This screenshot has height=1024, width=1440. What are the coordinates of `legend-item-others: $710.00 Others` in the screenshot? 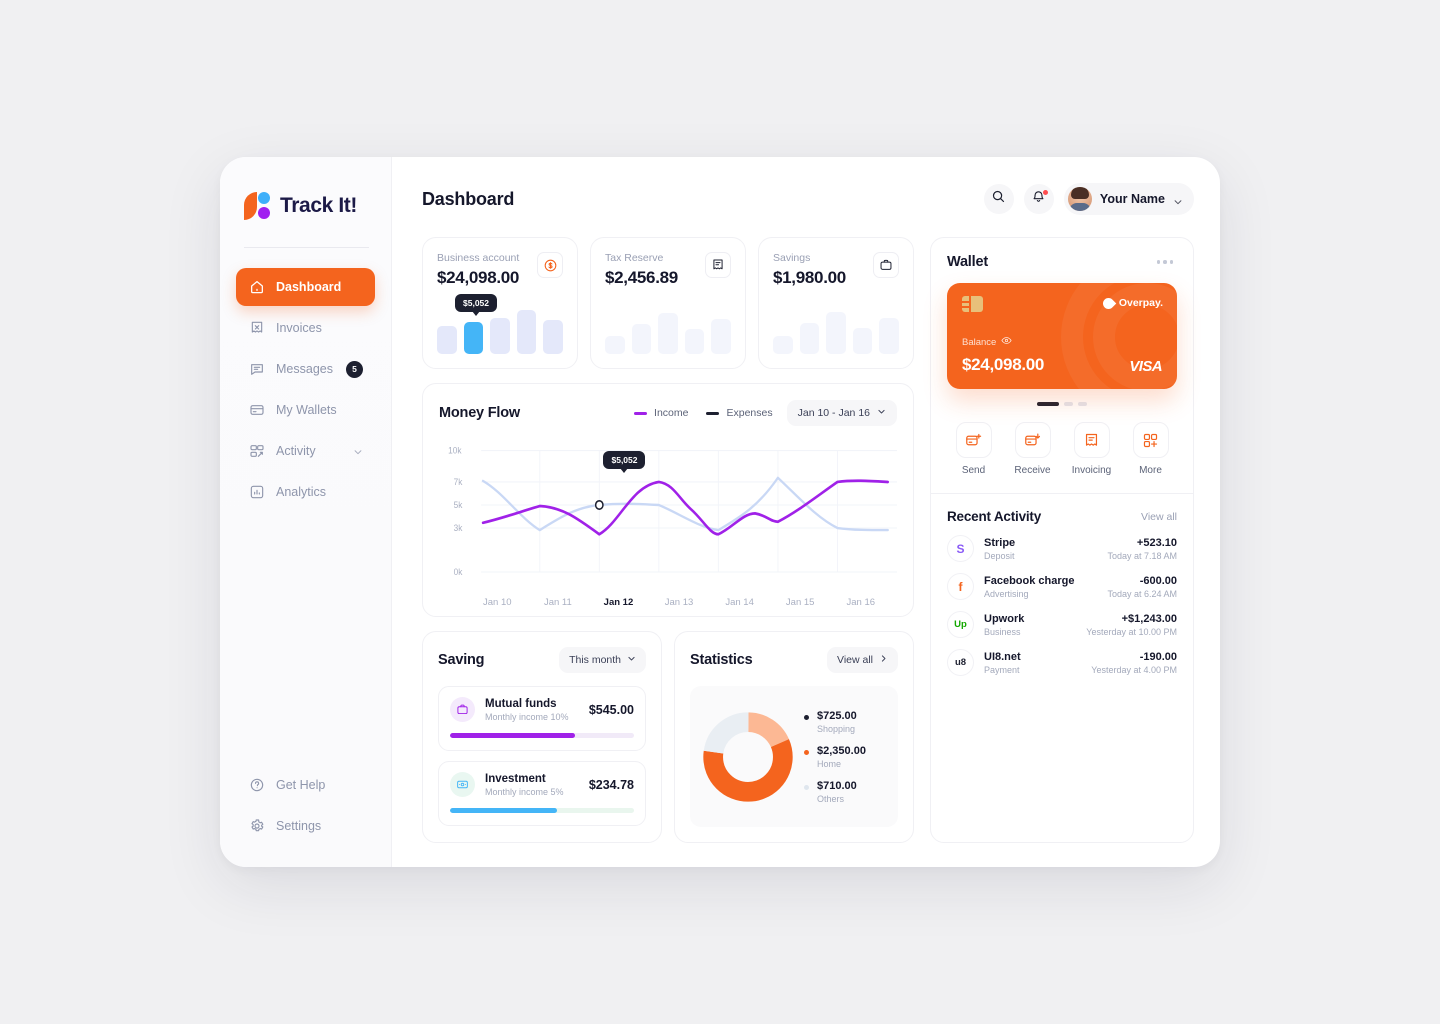 It's located at (835, 792).